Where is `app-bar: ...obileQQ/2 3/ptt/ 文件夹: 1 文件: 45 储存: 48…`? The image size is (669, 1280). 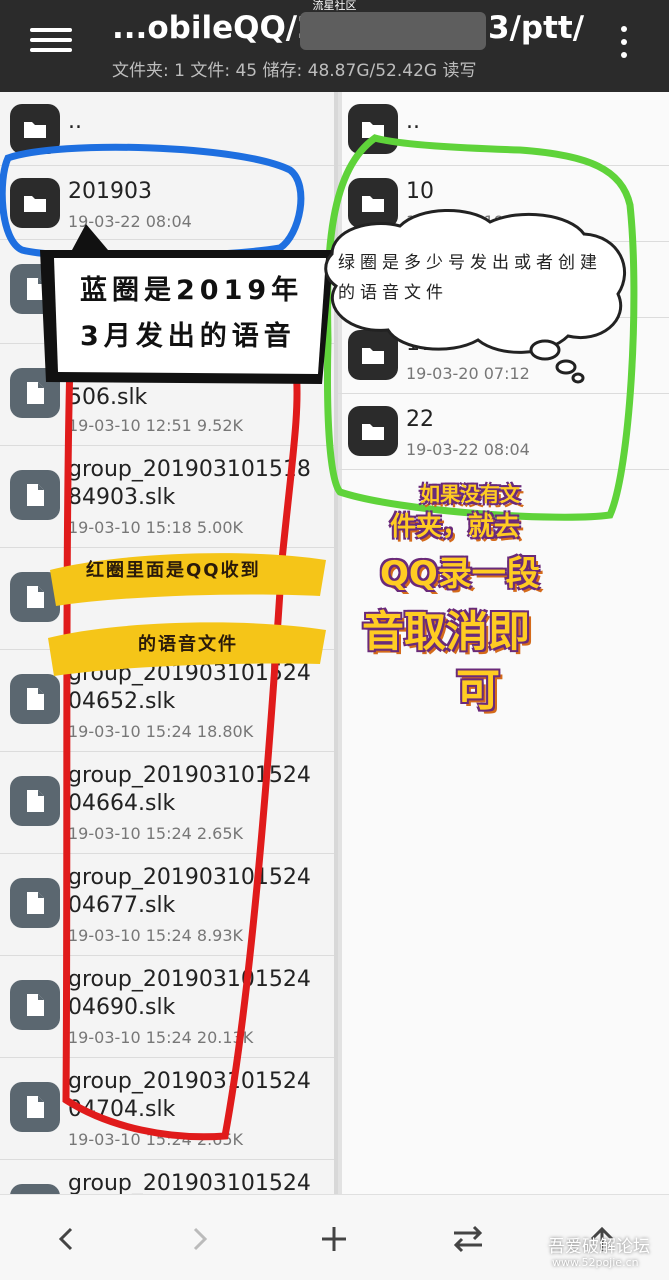
app-bar: ...obileQQ/2 3/ptt/ 文件夹: 1 文件: 45 储存: 48… is located at coordinates (334, 46).